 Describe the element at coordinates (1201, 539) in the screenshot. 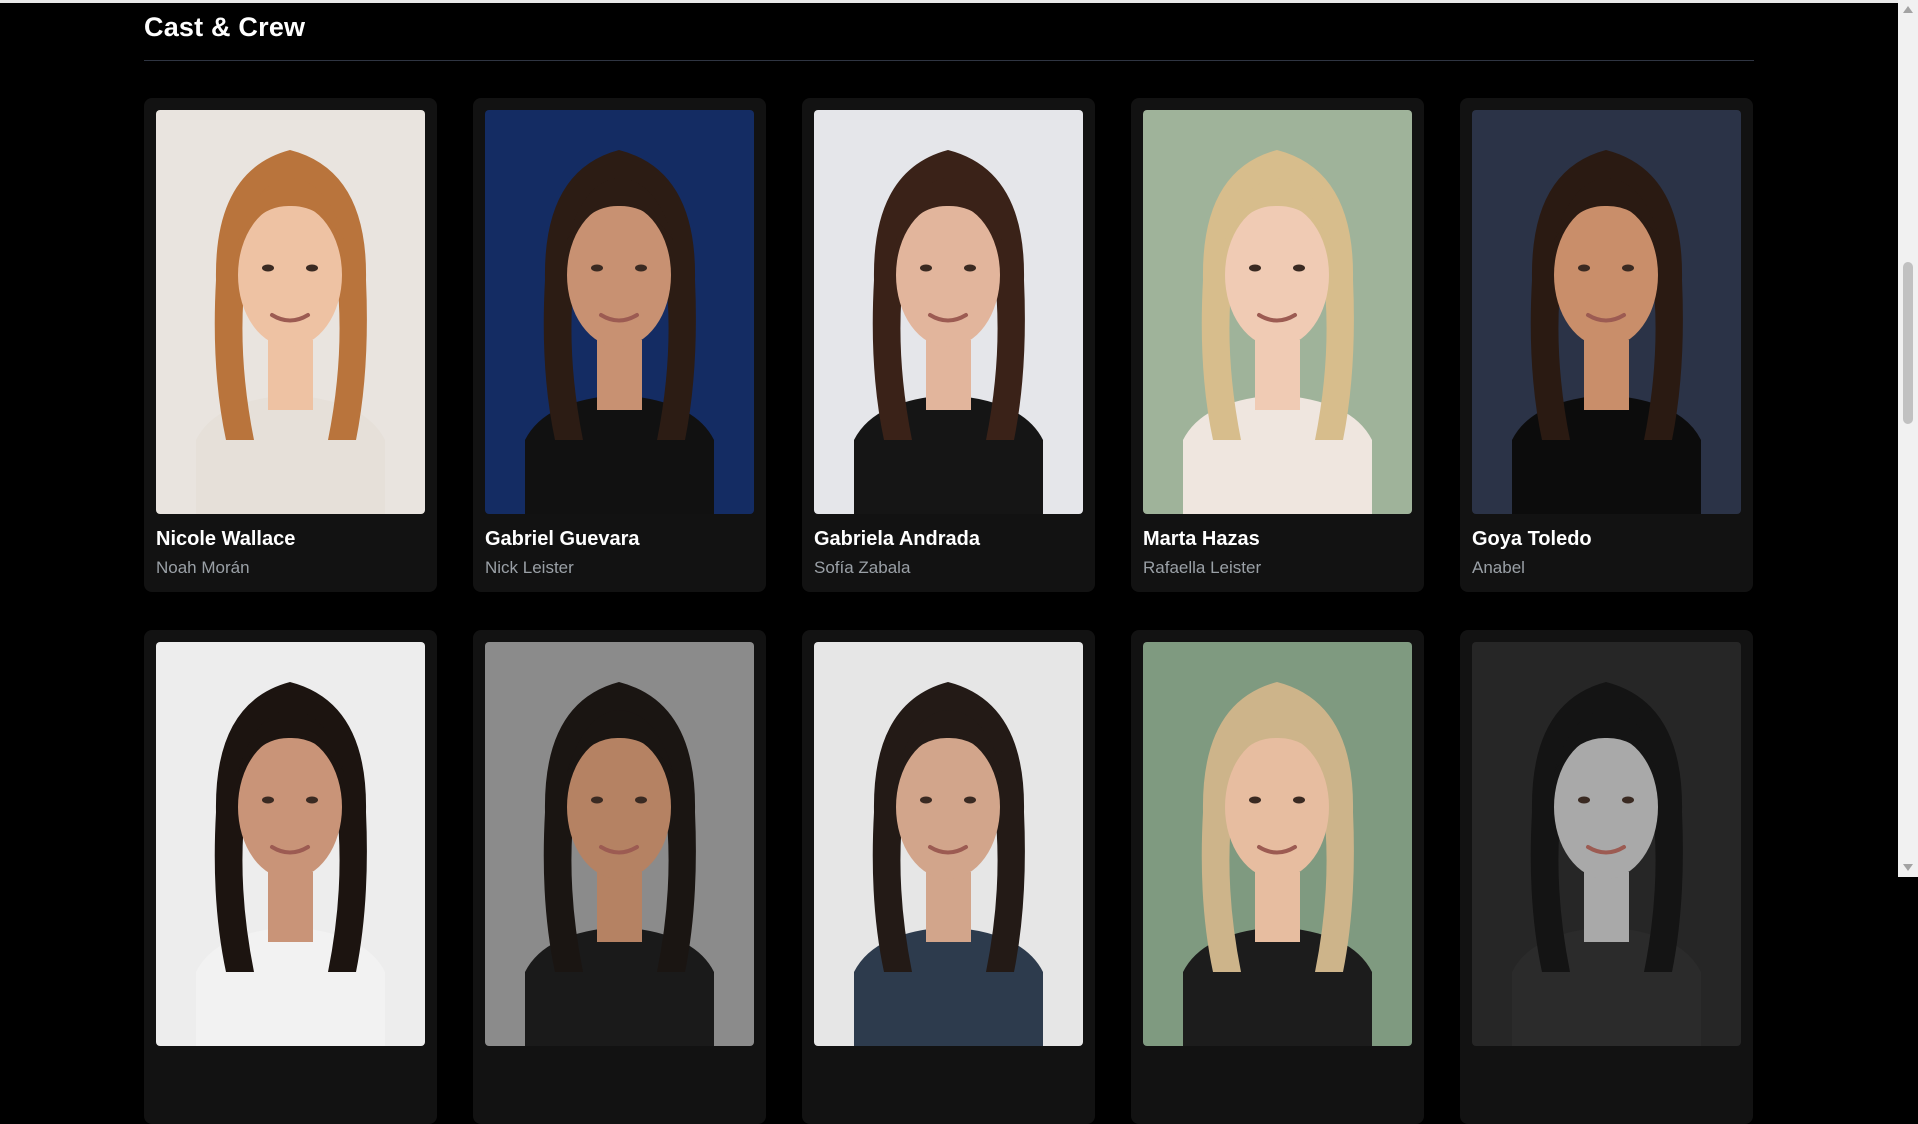

I see `cast-name: Marta Hazas` at that location.